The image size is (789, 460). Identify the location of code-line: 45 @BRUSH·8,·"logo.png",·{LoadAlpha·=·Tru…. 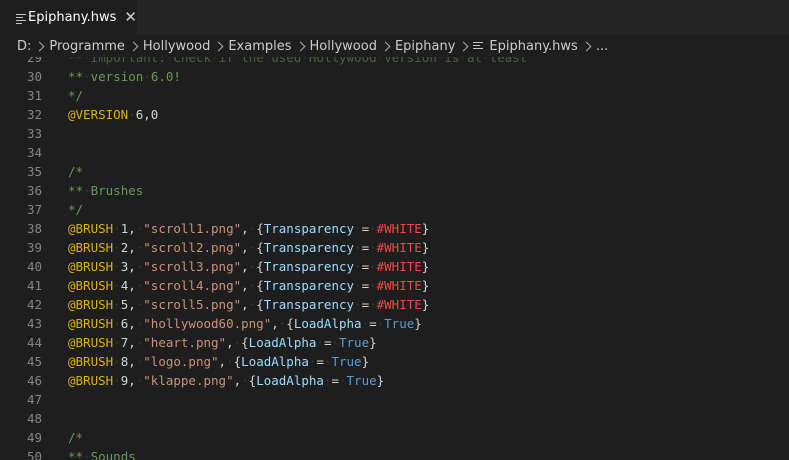
(394, 361).